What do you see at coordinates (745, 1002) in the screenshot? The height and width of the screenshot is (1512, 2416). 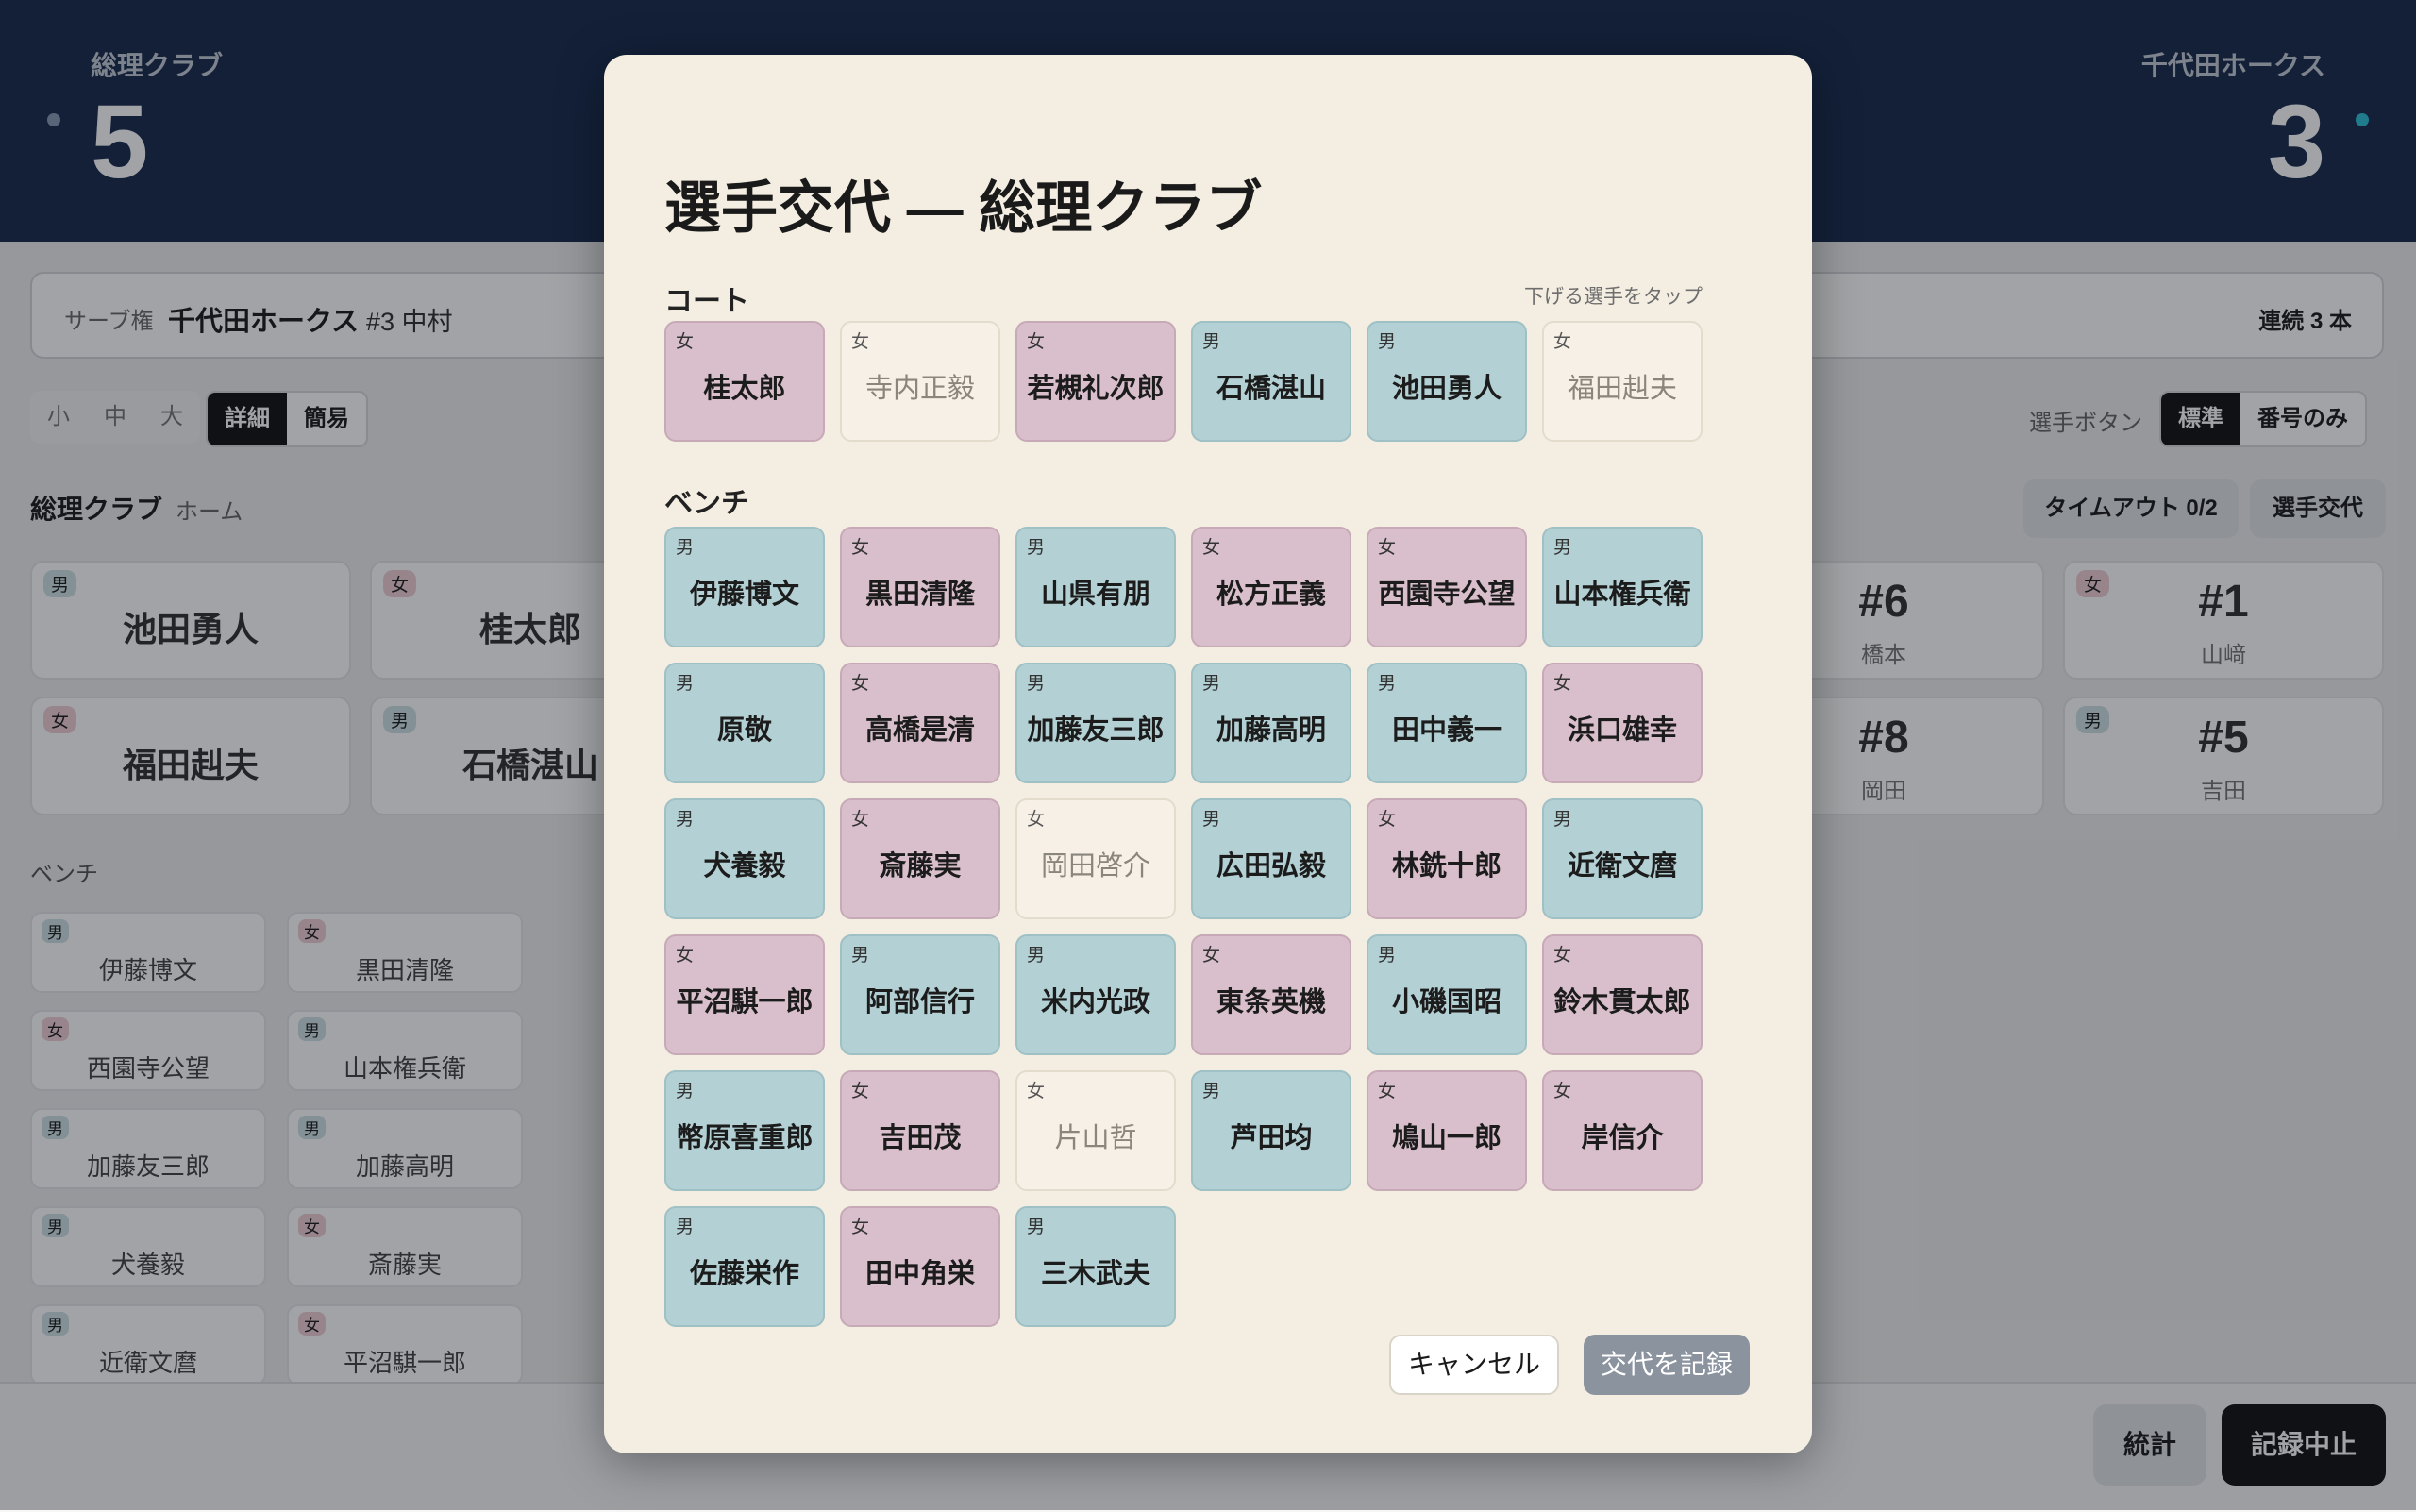 I see `player-name: 平沼騏一郎` at bounding box center [745, 1002].